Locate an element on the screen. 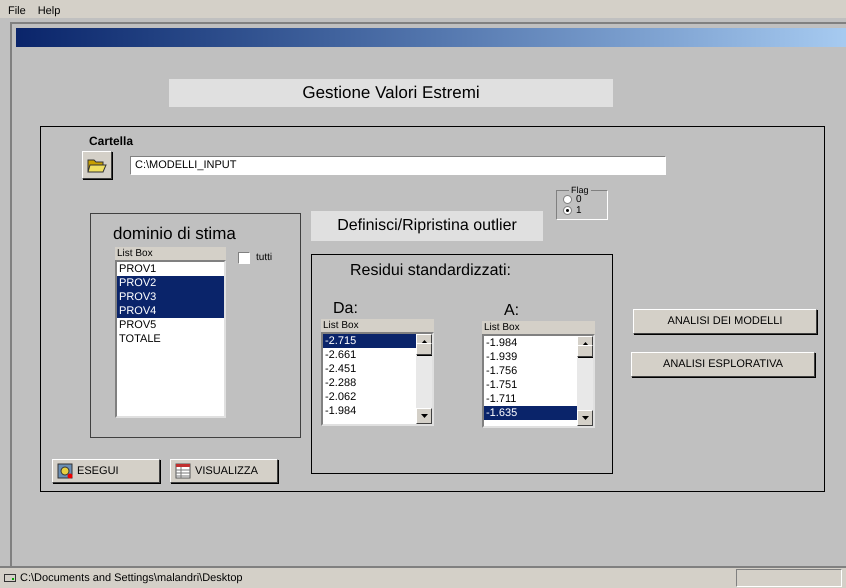 This screenshot has height=588, width=846. action-button: ESEGUI is located at coordinates (106, 471).